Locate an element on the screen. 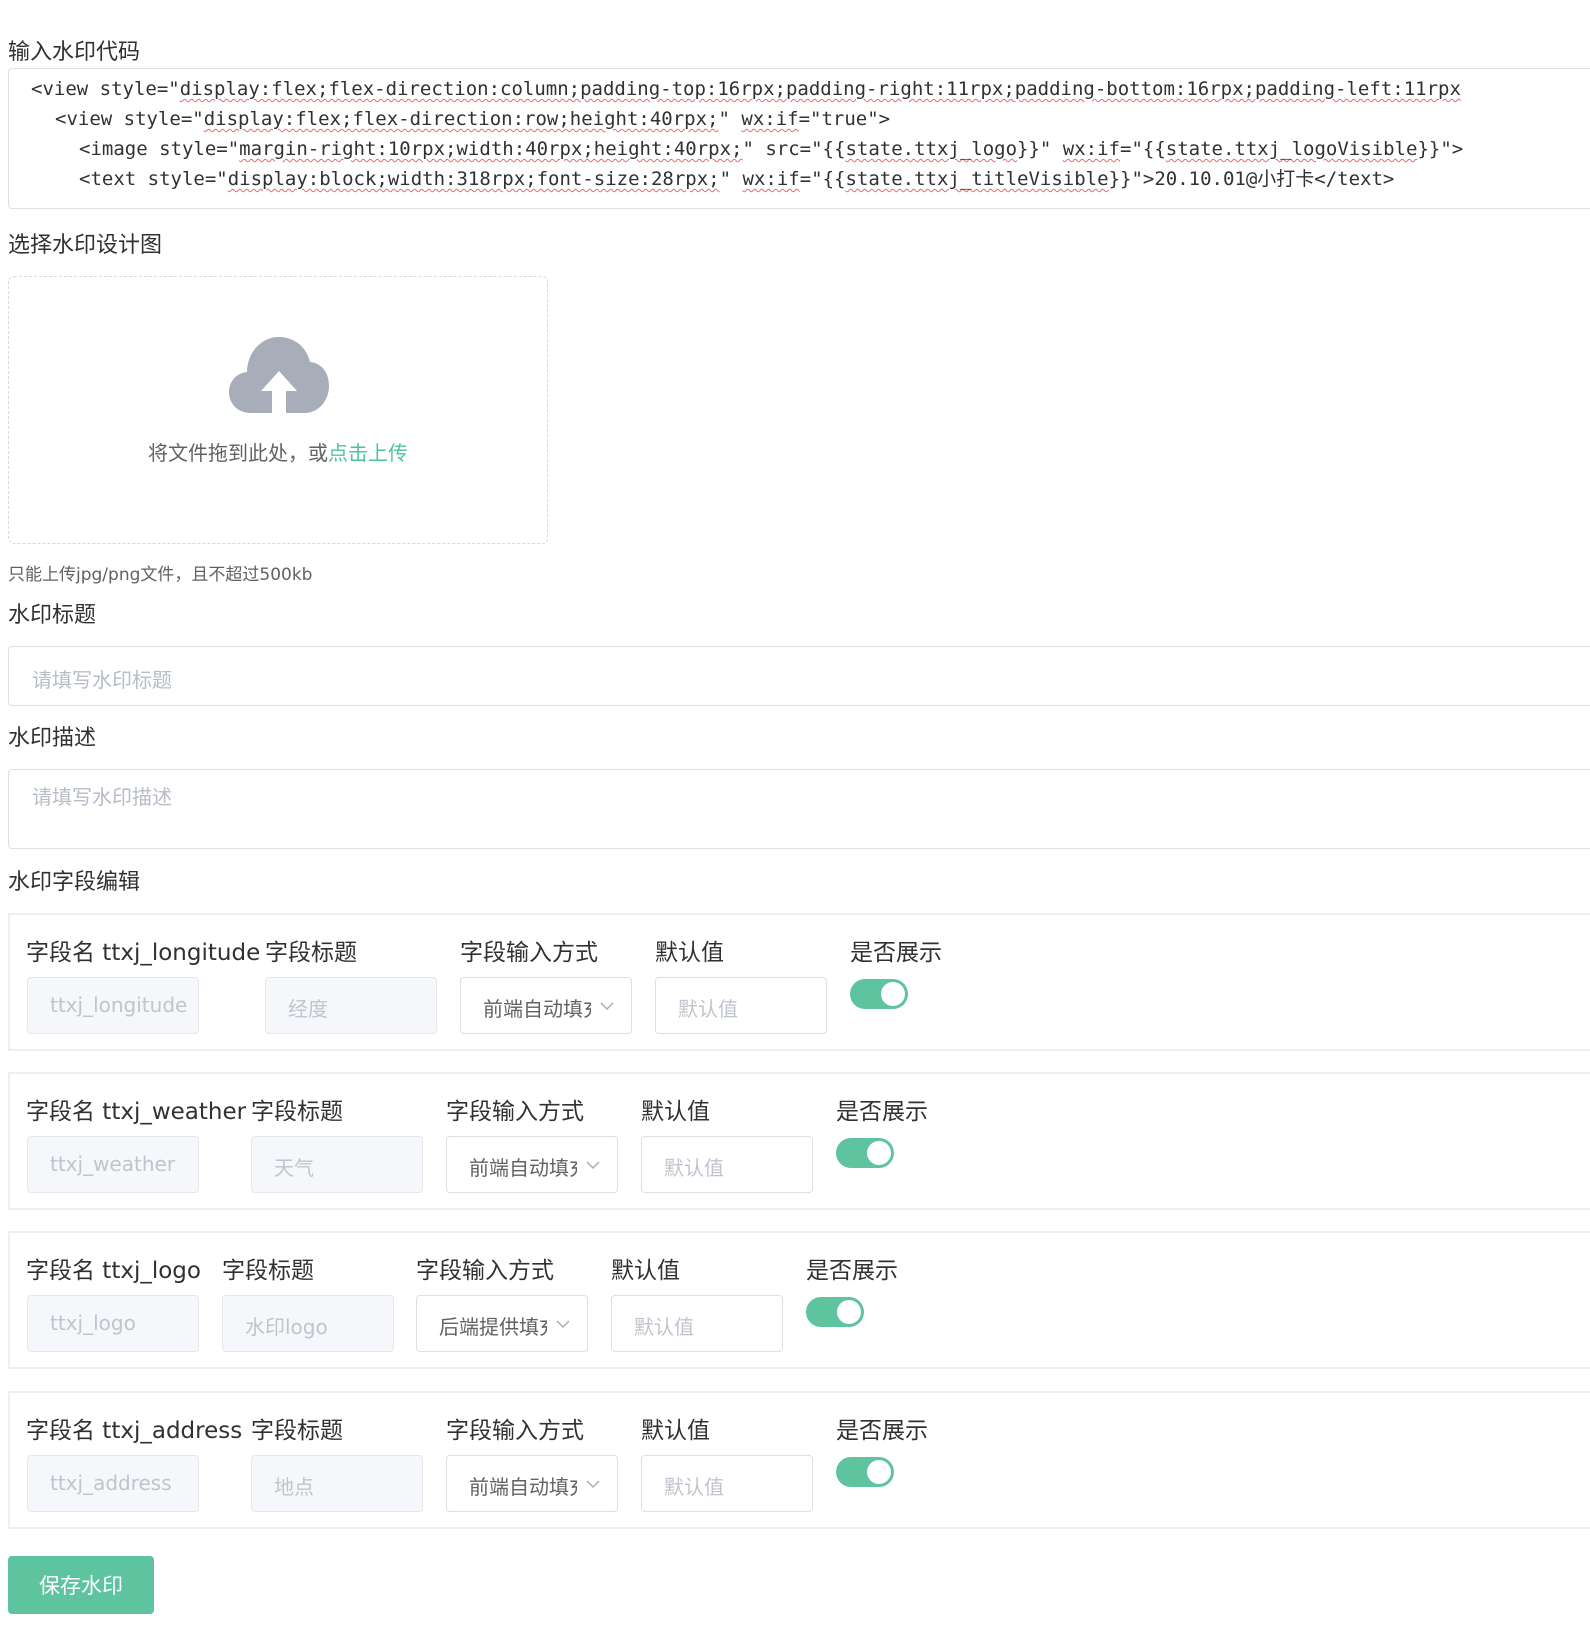 This screenshot has height=1642, width=1590. title-placeholder: 请填写水印标题 is located at coordinates (102, 680).